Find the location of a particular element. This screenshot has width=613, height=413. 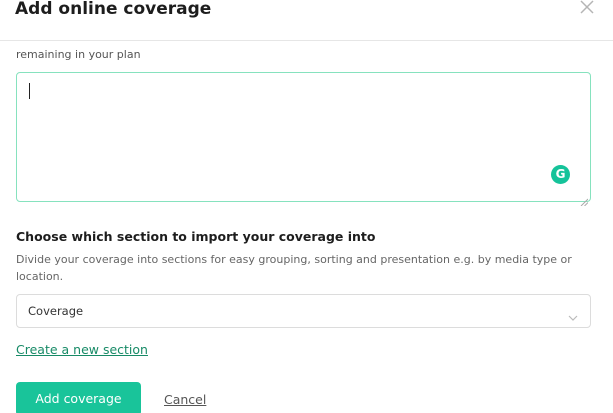

create-new-section-link: Create a new section is located at coordinates (82, 349).